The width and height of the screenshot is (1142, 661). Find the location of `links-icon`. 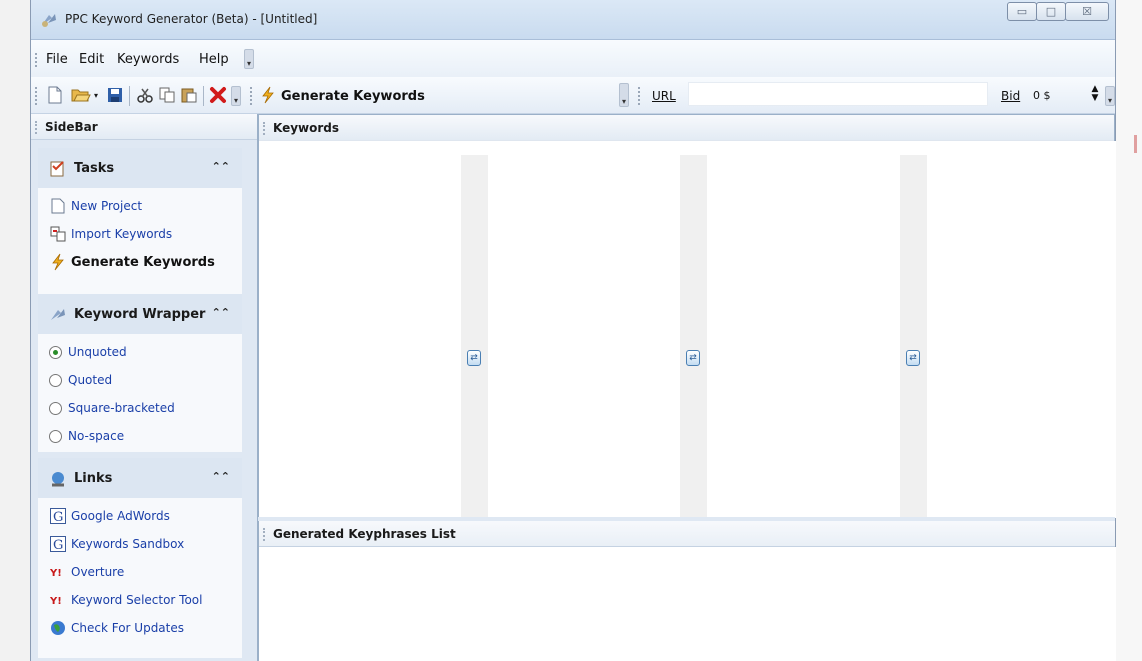

links-icon is located at coordinates (58, 479).